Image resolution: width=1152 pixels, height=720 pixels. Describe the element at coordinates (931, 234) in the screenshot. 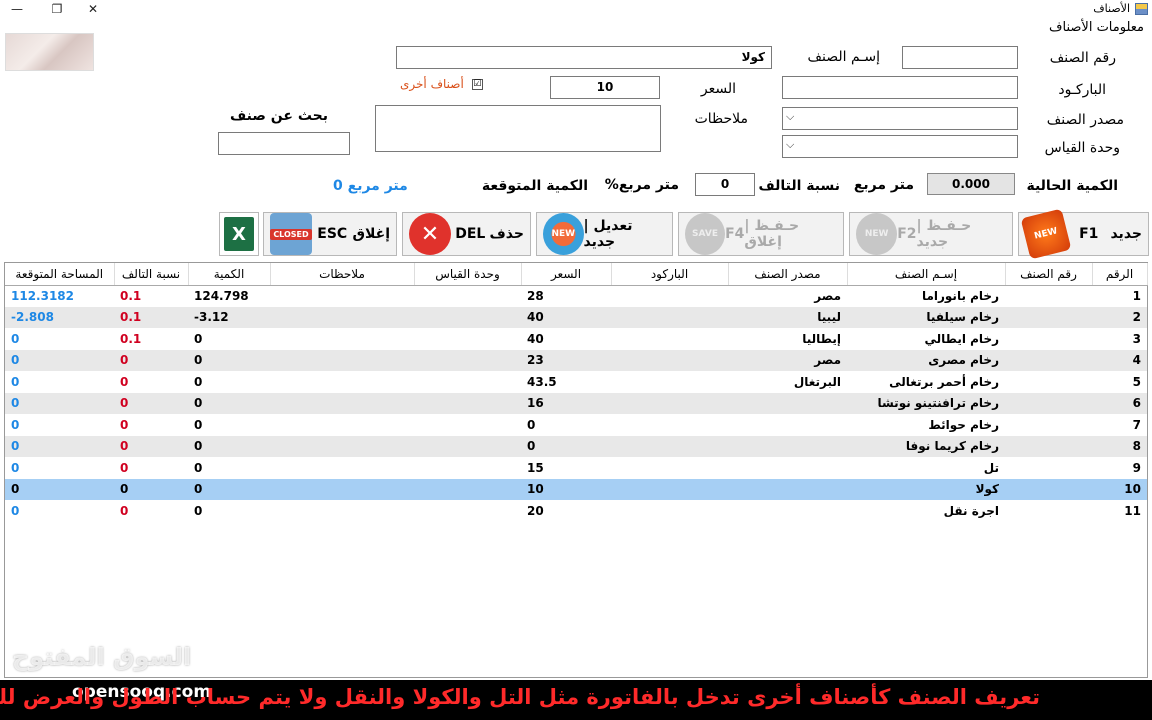

I see `save-new-button: NEW F2 حـفـظ | جديد` at that location.